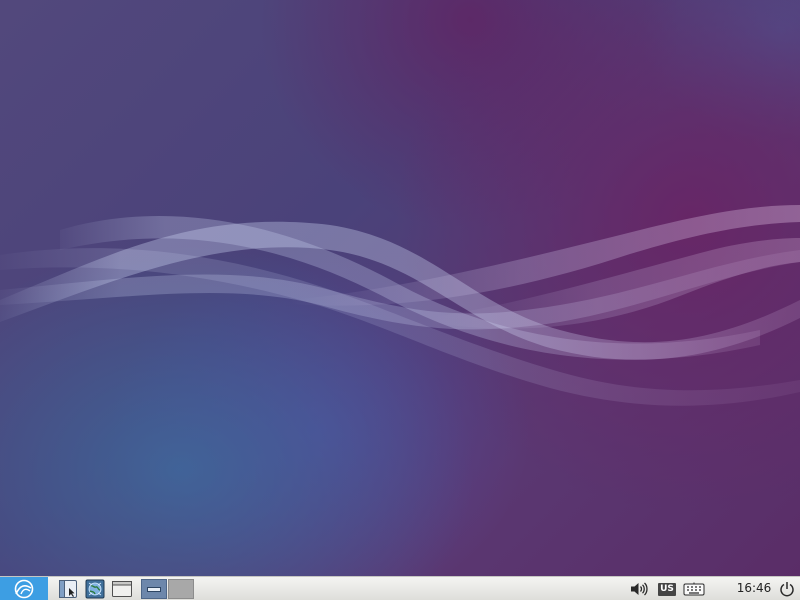 The width and height of the screenshot is (800, 600). I want to click on start-menu-button, so click(24, 588).